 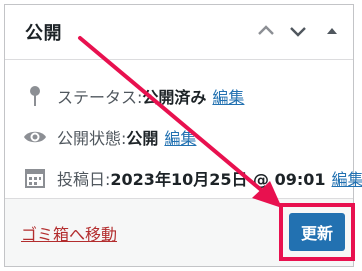 I want to click on publish-date-row: 投稿日: 2023年10月25日 @ 09:01 編集, so click(x=192, y=178).